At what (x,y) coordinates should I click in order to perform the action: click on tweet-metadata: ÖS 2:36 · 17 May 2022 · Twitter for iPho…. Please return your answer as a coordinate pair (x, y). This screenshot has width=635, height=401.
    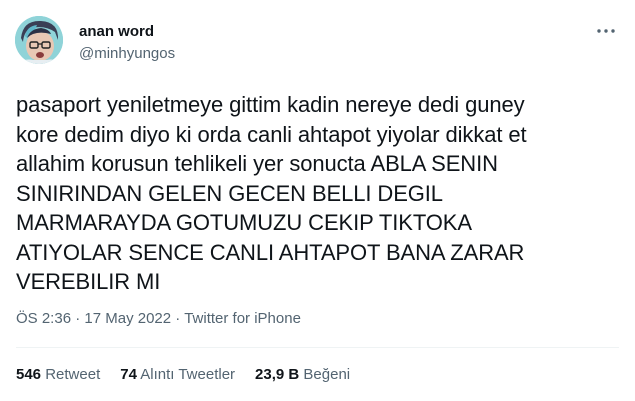
    Looking at the image, I should click on (158, 319).